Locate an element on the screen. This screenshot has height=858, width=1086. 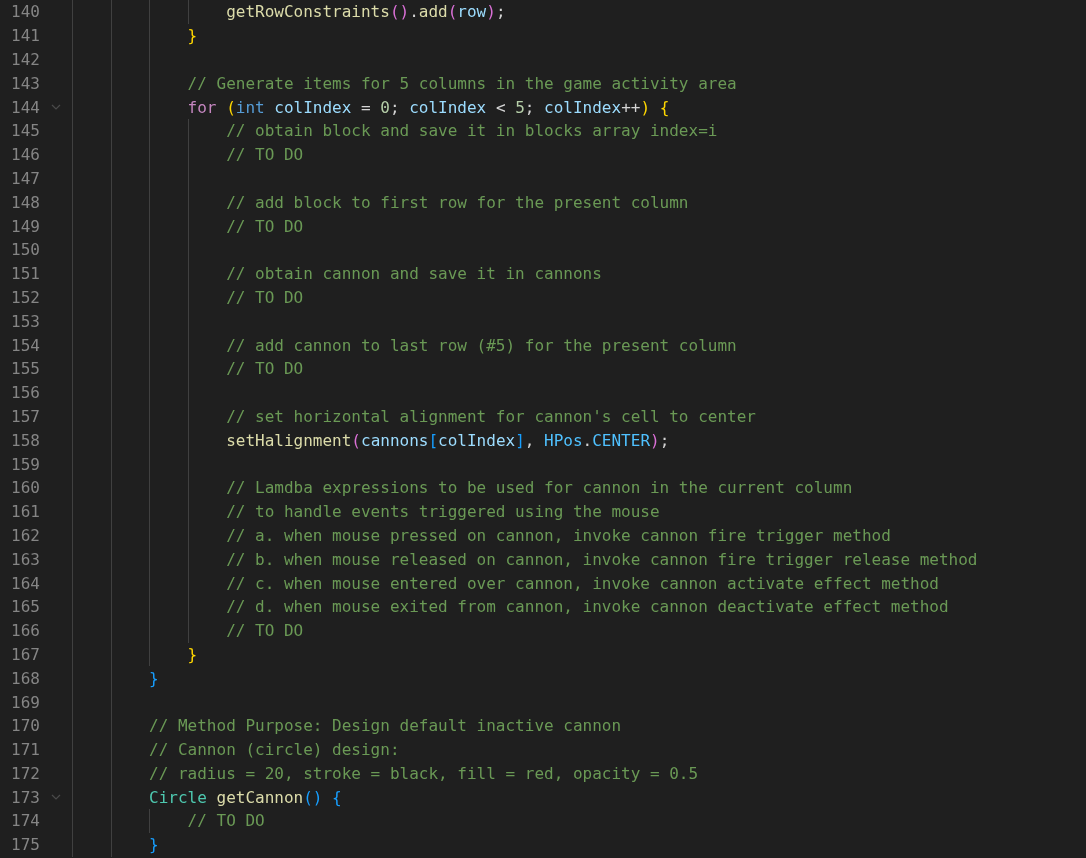
line-number: 156 is located at coordinates (25, 393).